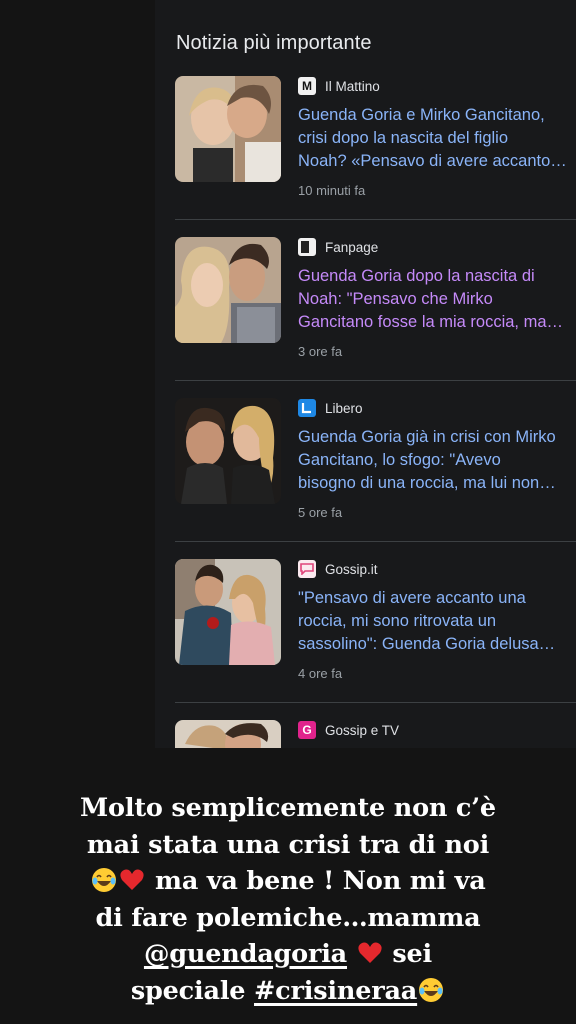 Image resolution: width=576 pixels, height=1024 pixels. I want to click on news-time: 5 ore fa, so click(320, 512).